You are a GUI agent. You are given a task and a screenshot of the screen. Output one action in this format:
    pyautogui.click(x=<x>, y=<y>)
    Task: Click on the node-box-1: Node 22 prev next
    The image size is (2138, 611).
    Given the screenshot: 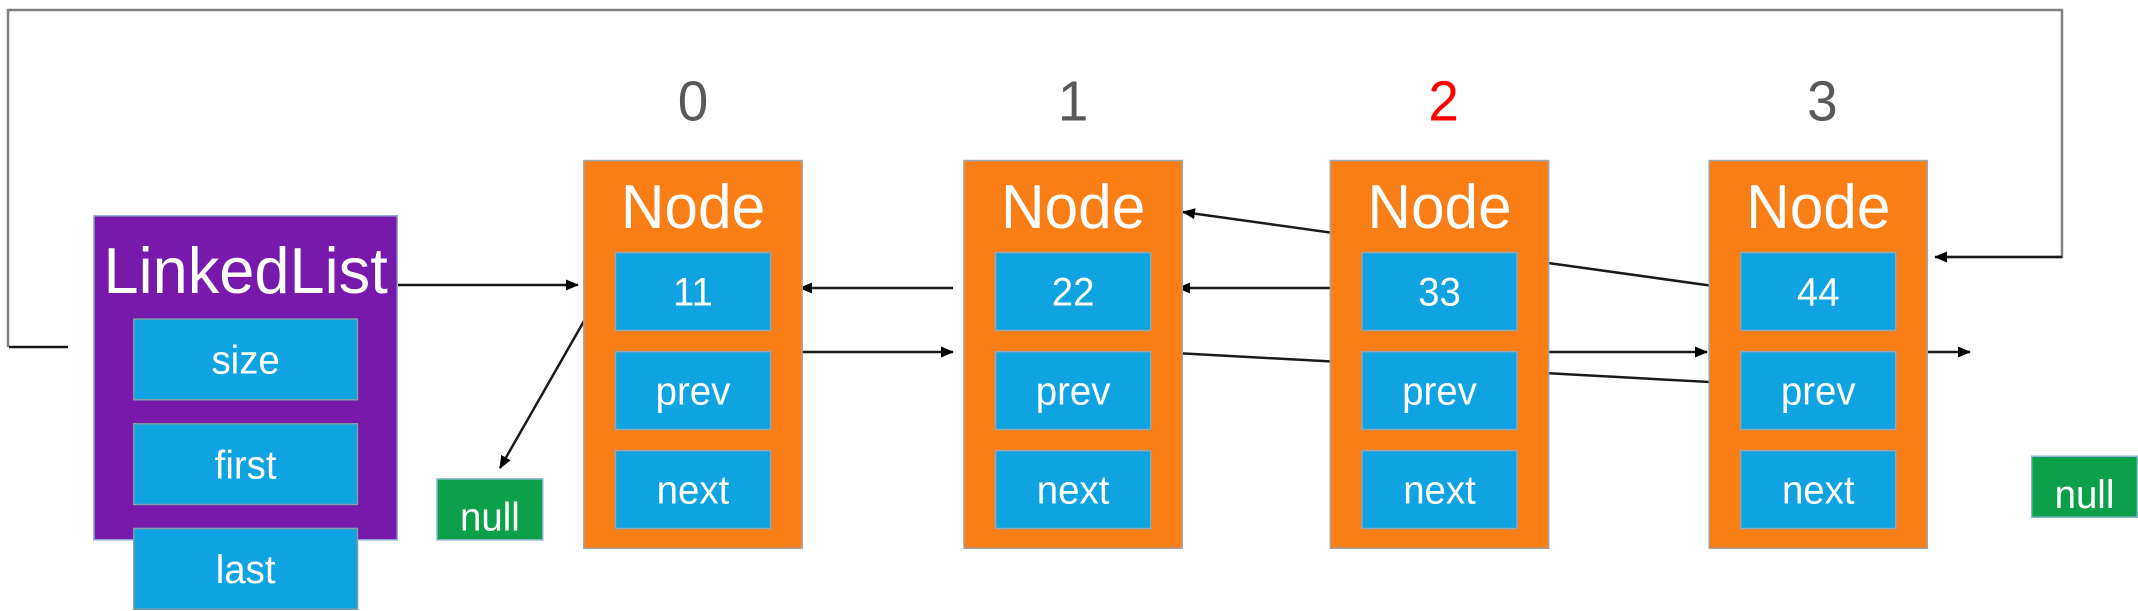 What is the action you would take?
    pyautogui.click(x=1073, y=354)
    